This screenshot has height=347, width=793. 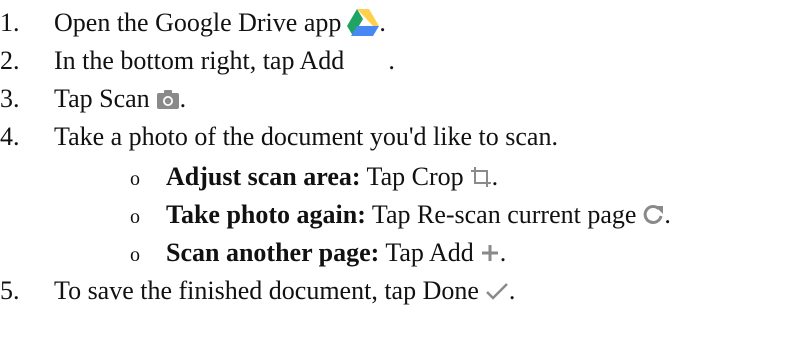 What do you see at coordinates (273, 252) in the screenshot?
I see `substep-heading: Scan another page:` at bounding box center [273, 252].